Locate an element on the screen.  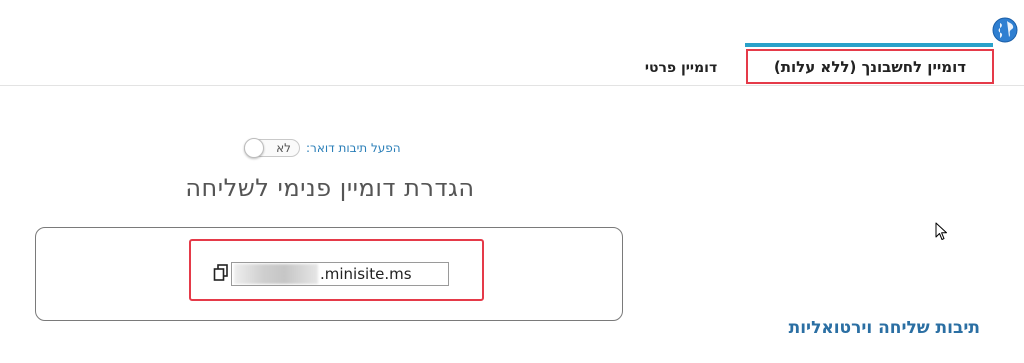
tab-account-domain: דומיין לחשבונך (ללא עלות) is located at coordinates (870, 66).